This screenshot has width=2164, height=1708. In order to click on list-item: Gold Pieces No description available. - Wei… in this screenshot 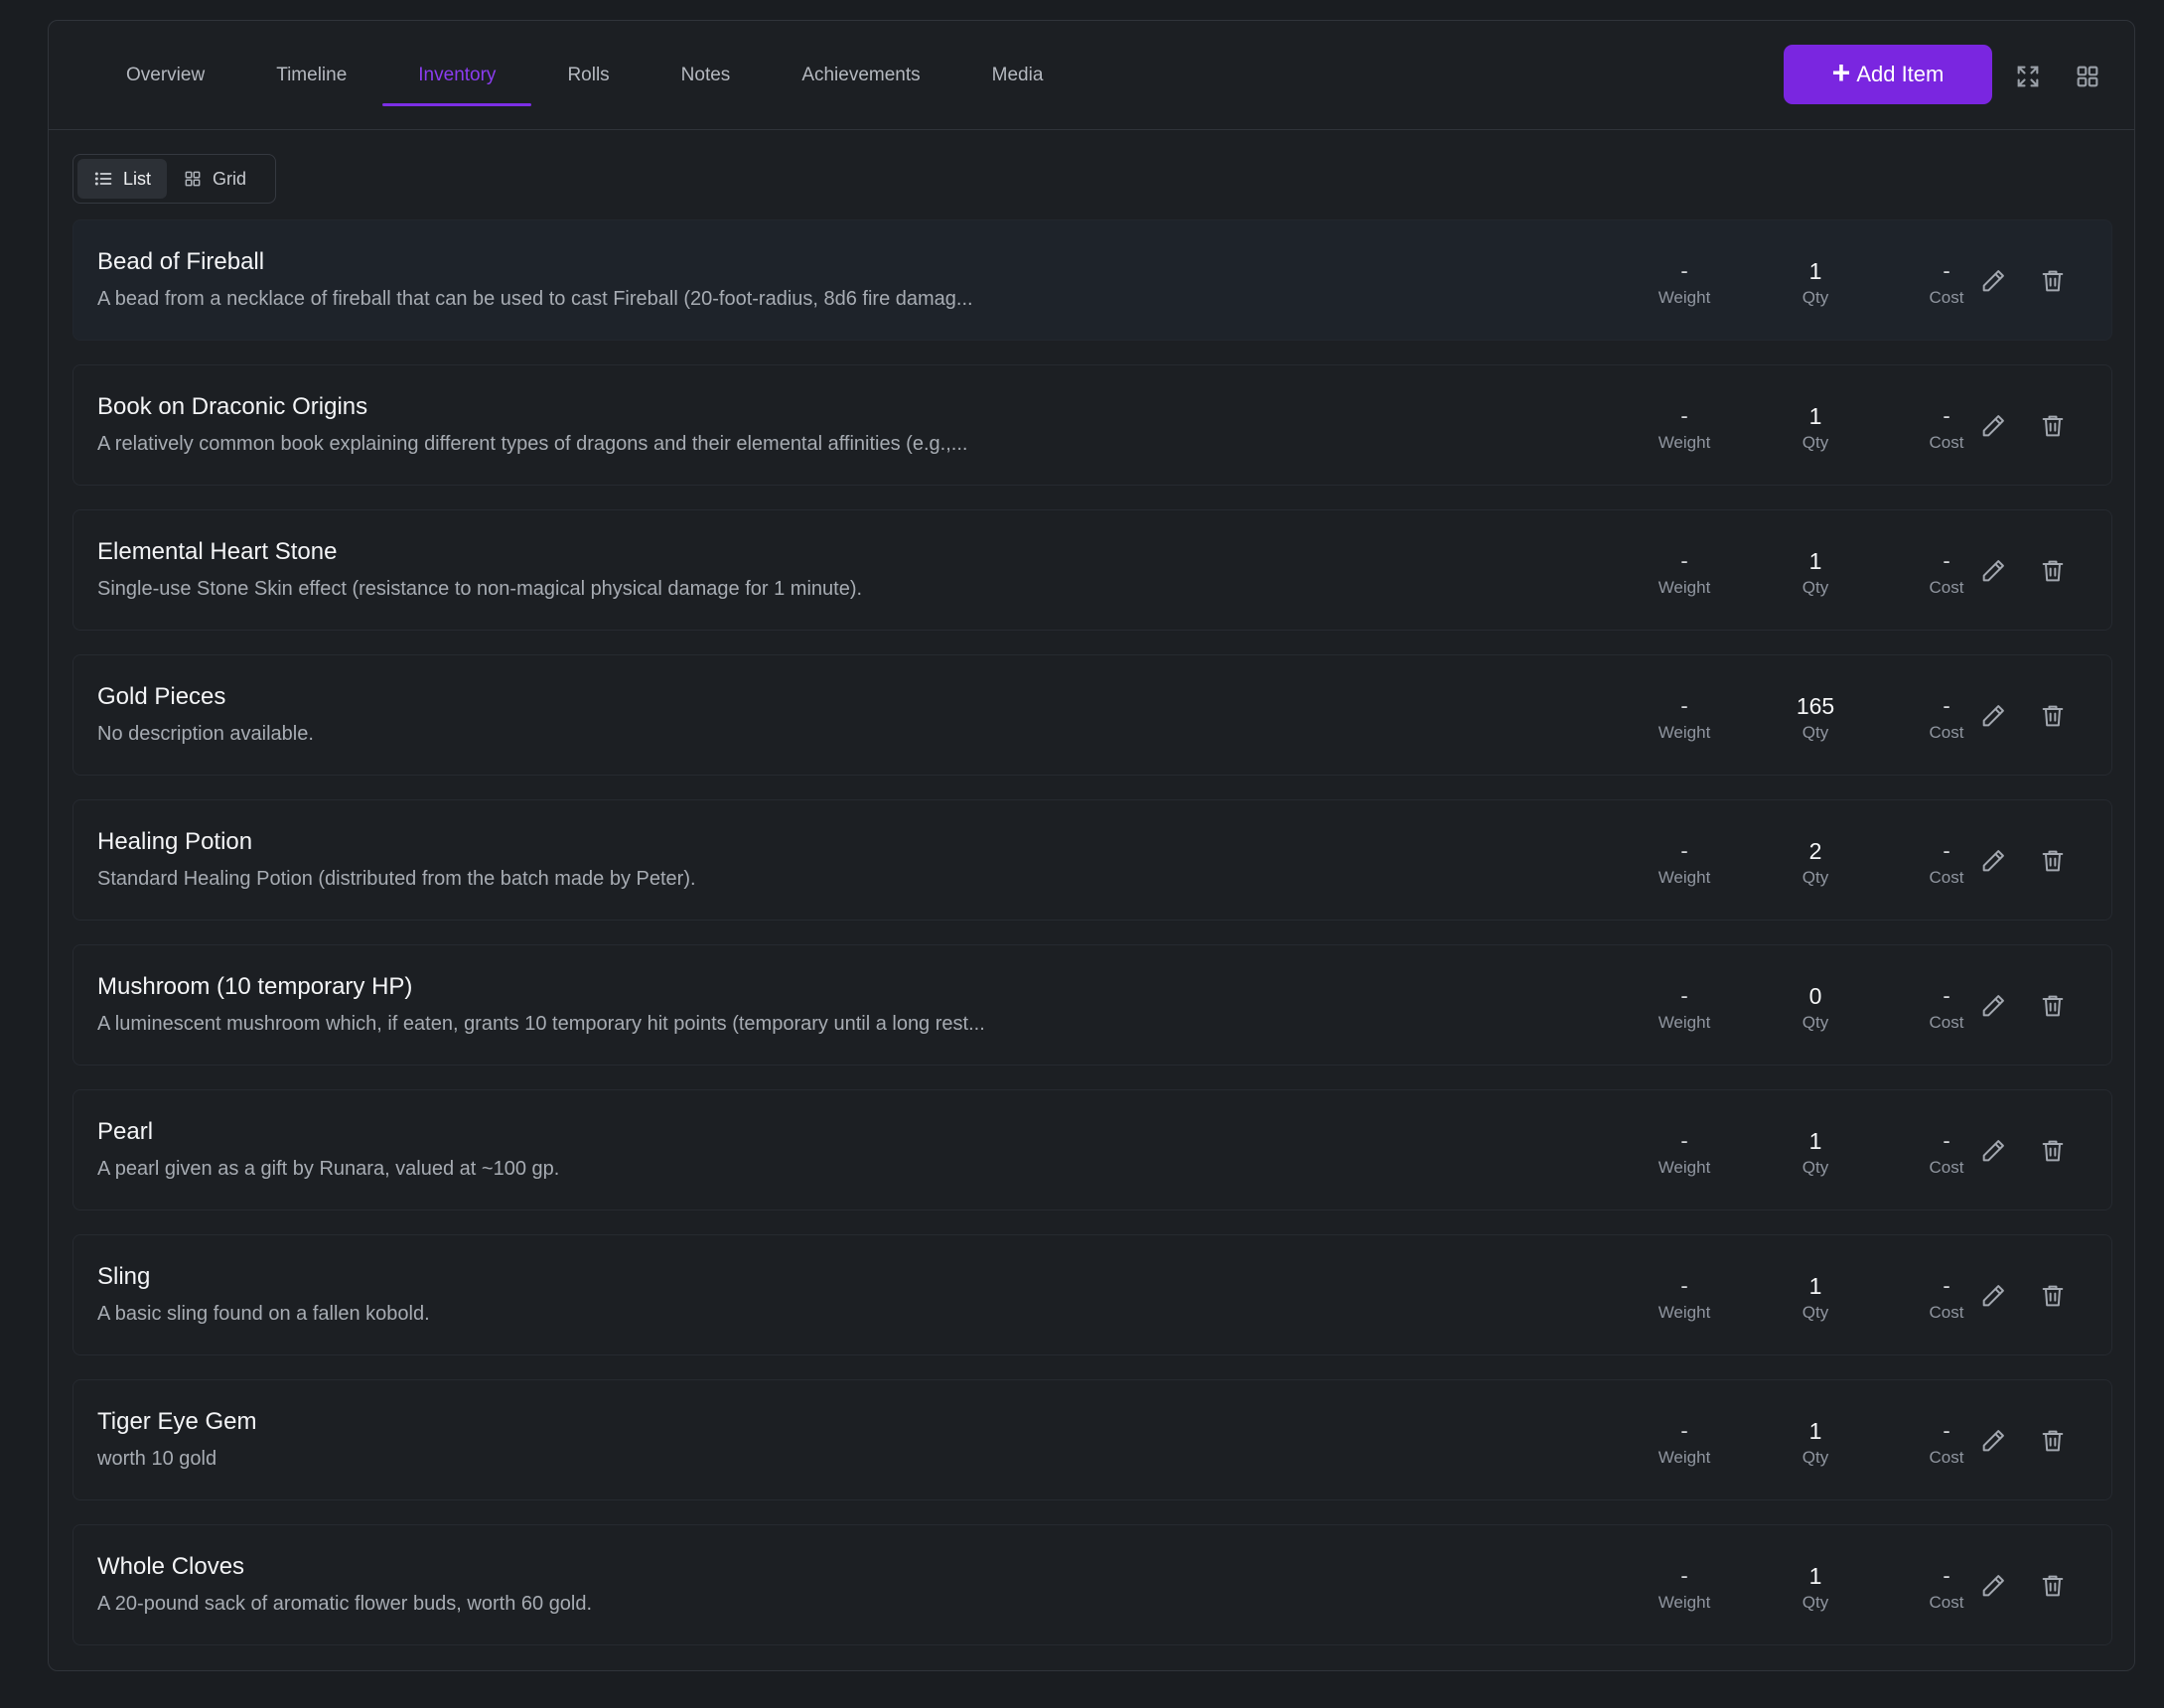, I will do `click(1092, 715)`.